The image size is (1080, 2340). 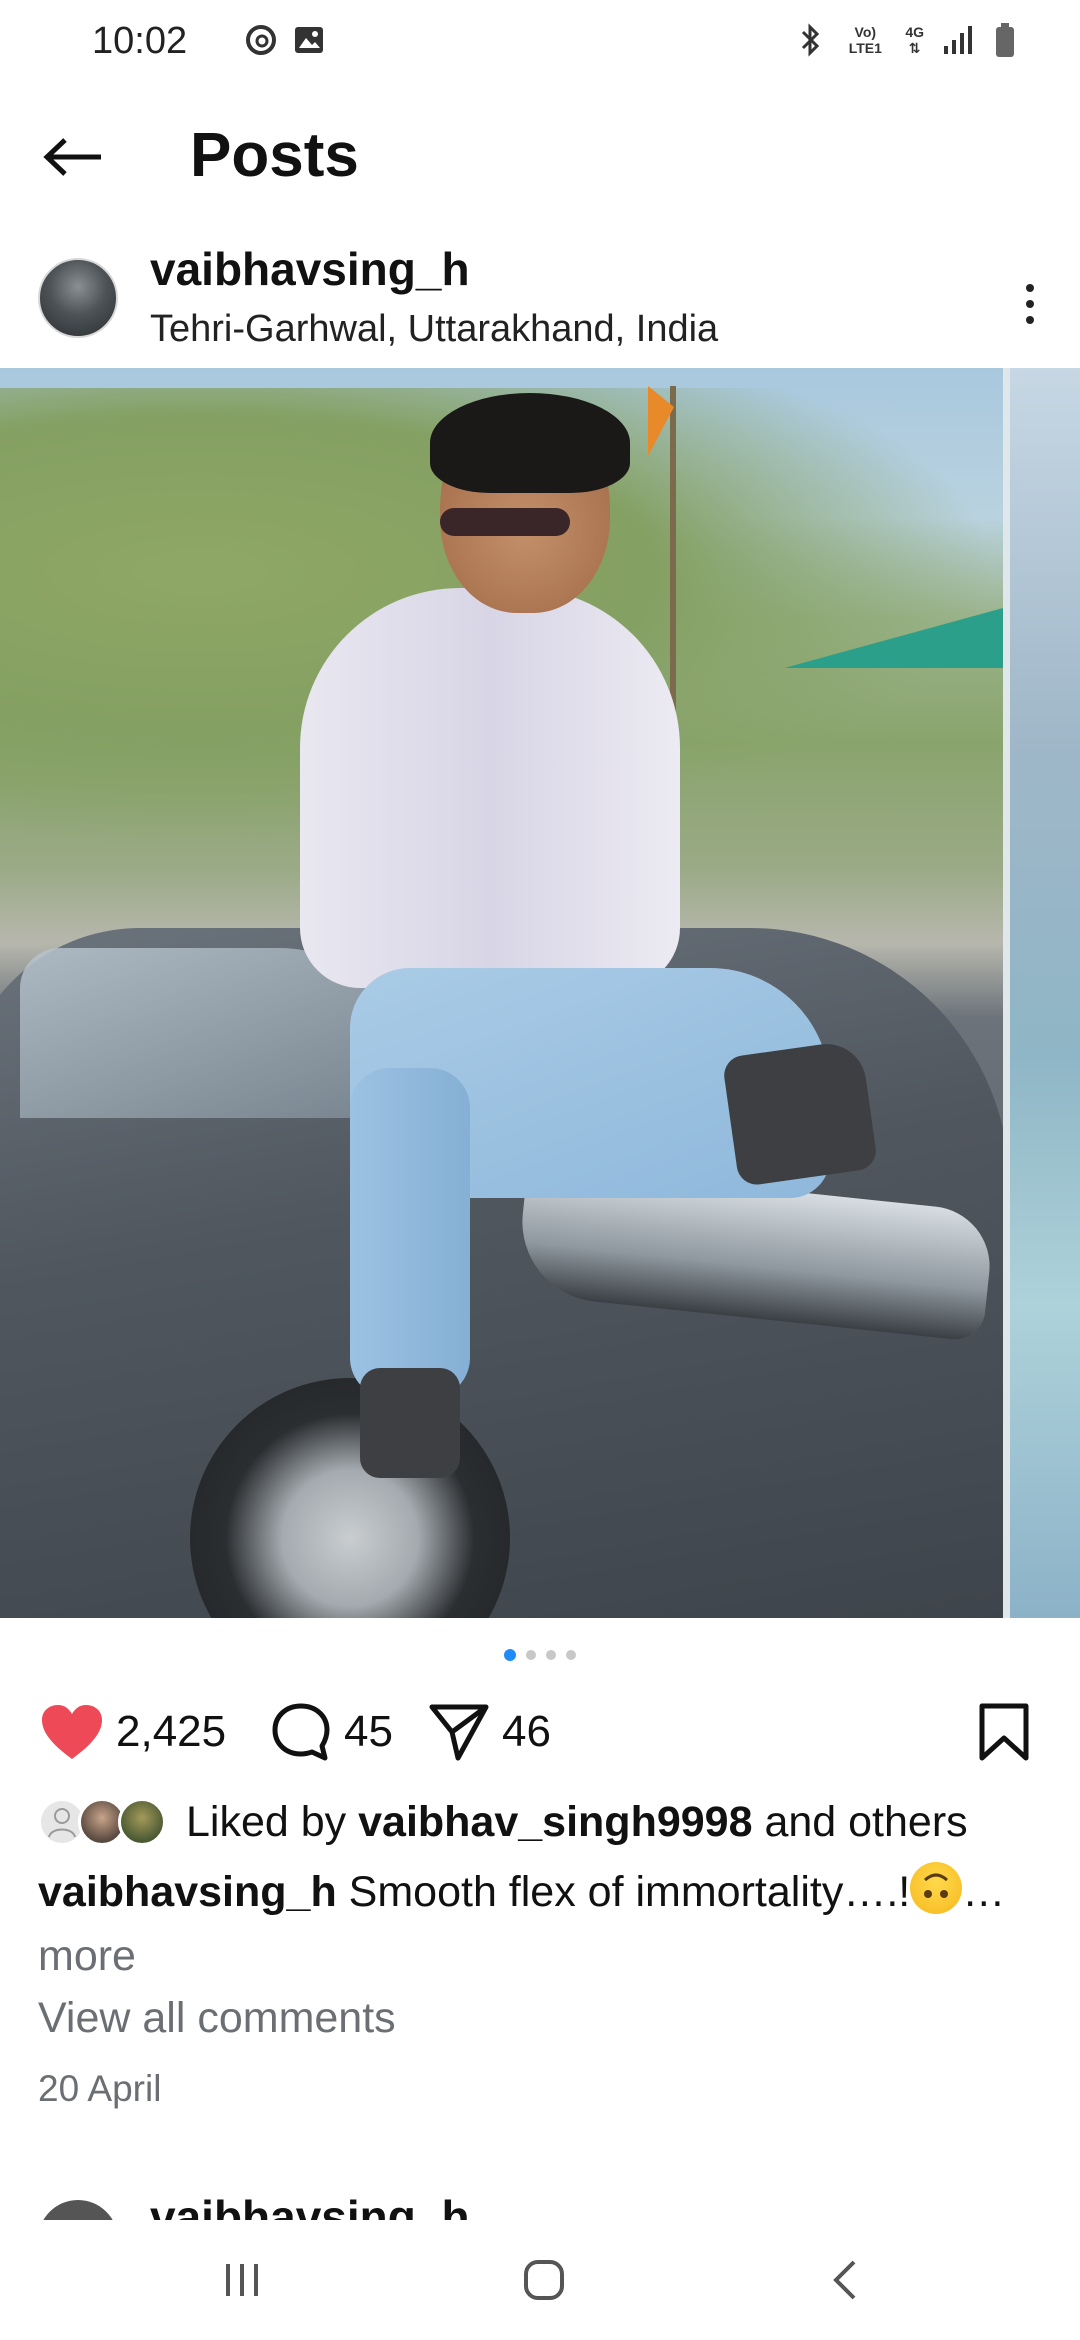 I want to click on liker-avatar, so click(x=142, y=1822).